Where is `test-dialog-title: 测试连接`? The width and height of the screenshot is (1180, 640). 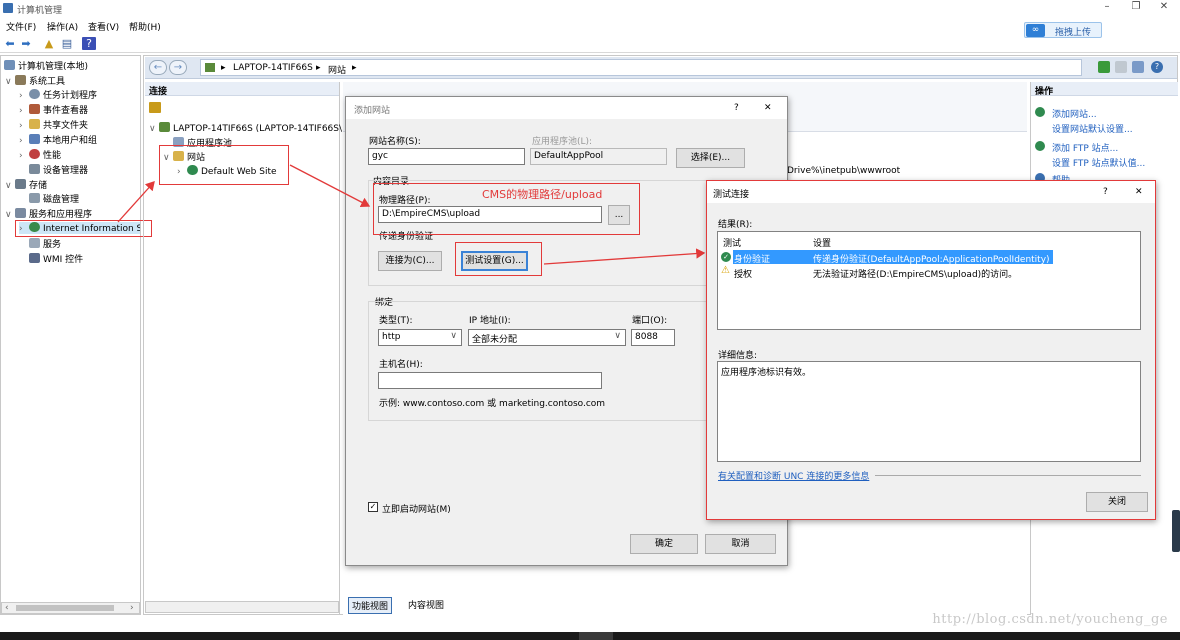 test-dialog-title: 测试连接 is located at coordinates (731, 195).